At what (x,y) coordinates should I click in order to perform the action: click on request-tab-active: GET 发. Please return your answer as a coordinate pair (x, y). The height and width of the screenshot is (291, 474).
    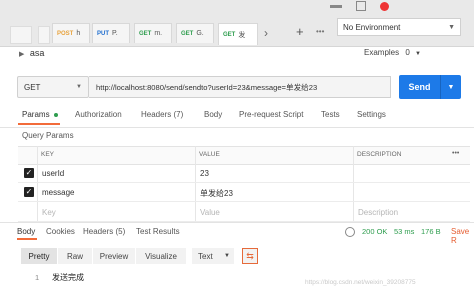
    Looking at the image, I should click on (238, 34).